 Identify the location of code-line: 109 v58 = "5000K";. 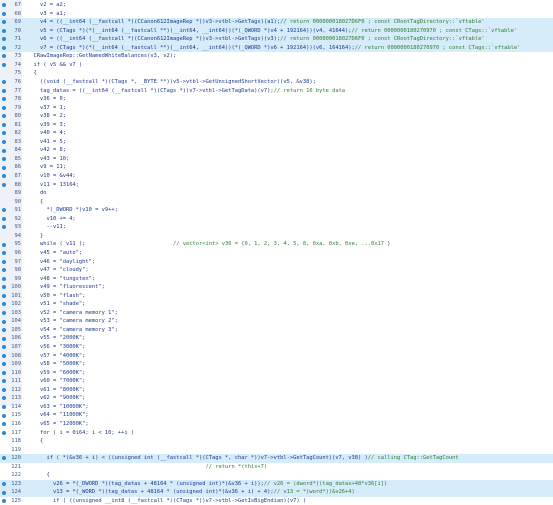
(276, 364).